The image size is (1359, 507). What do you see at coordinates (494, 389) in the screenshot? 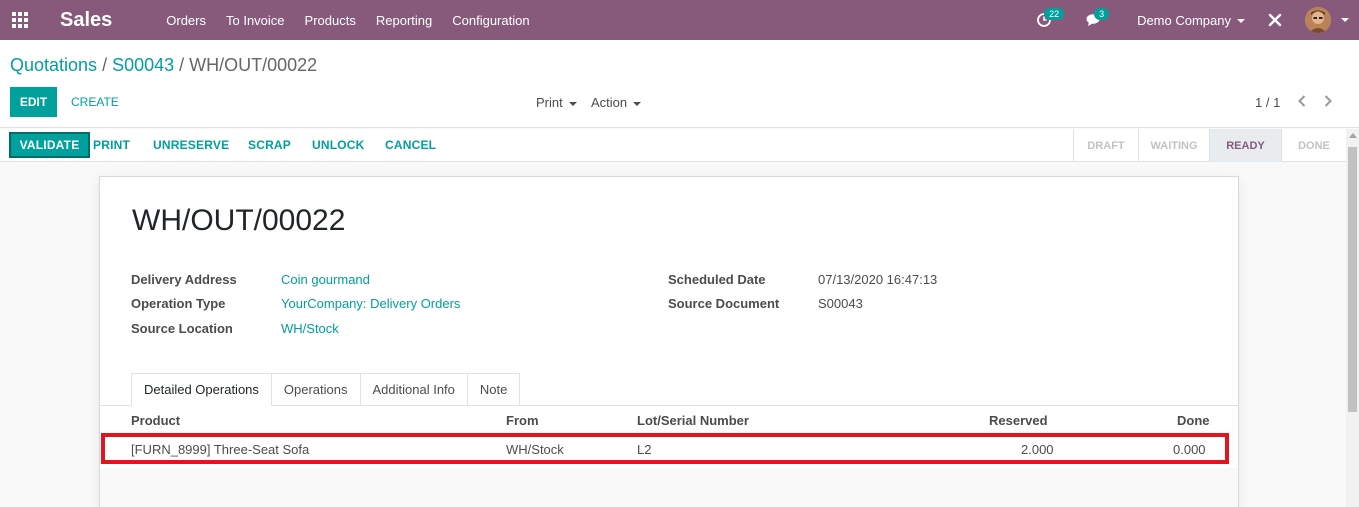
I see `tab-note: Note` at bounding box center [494, 389].